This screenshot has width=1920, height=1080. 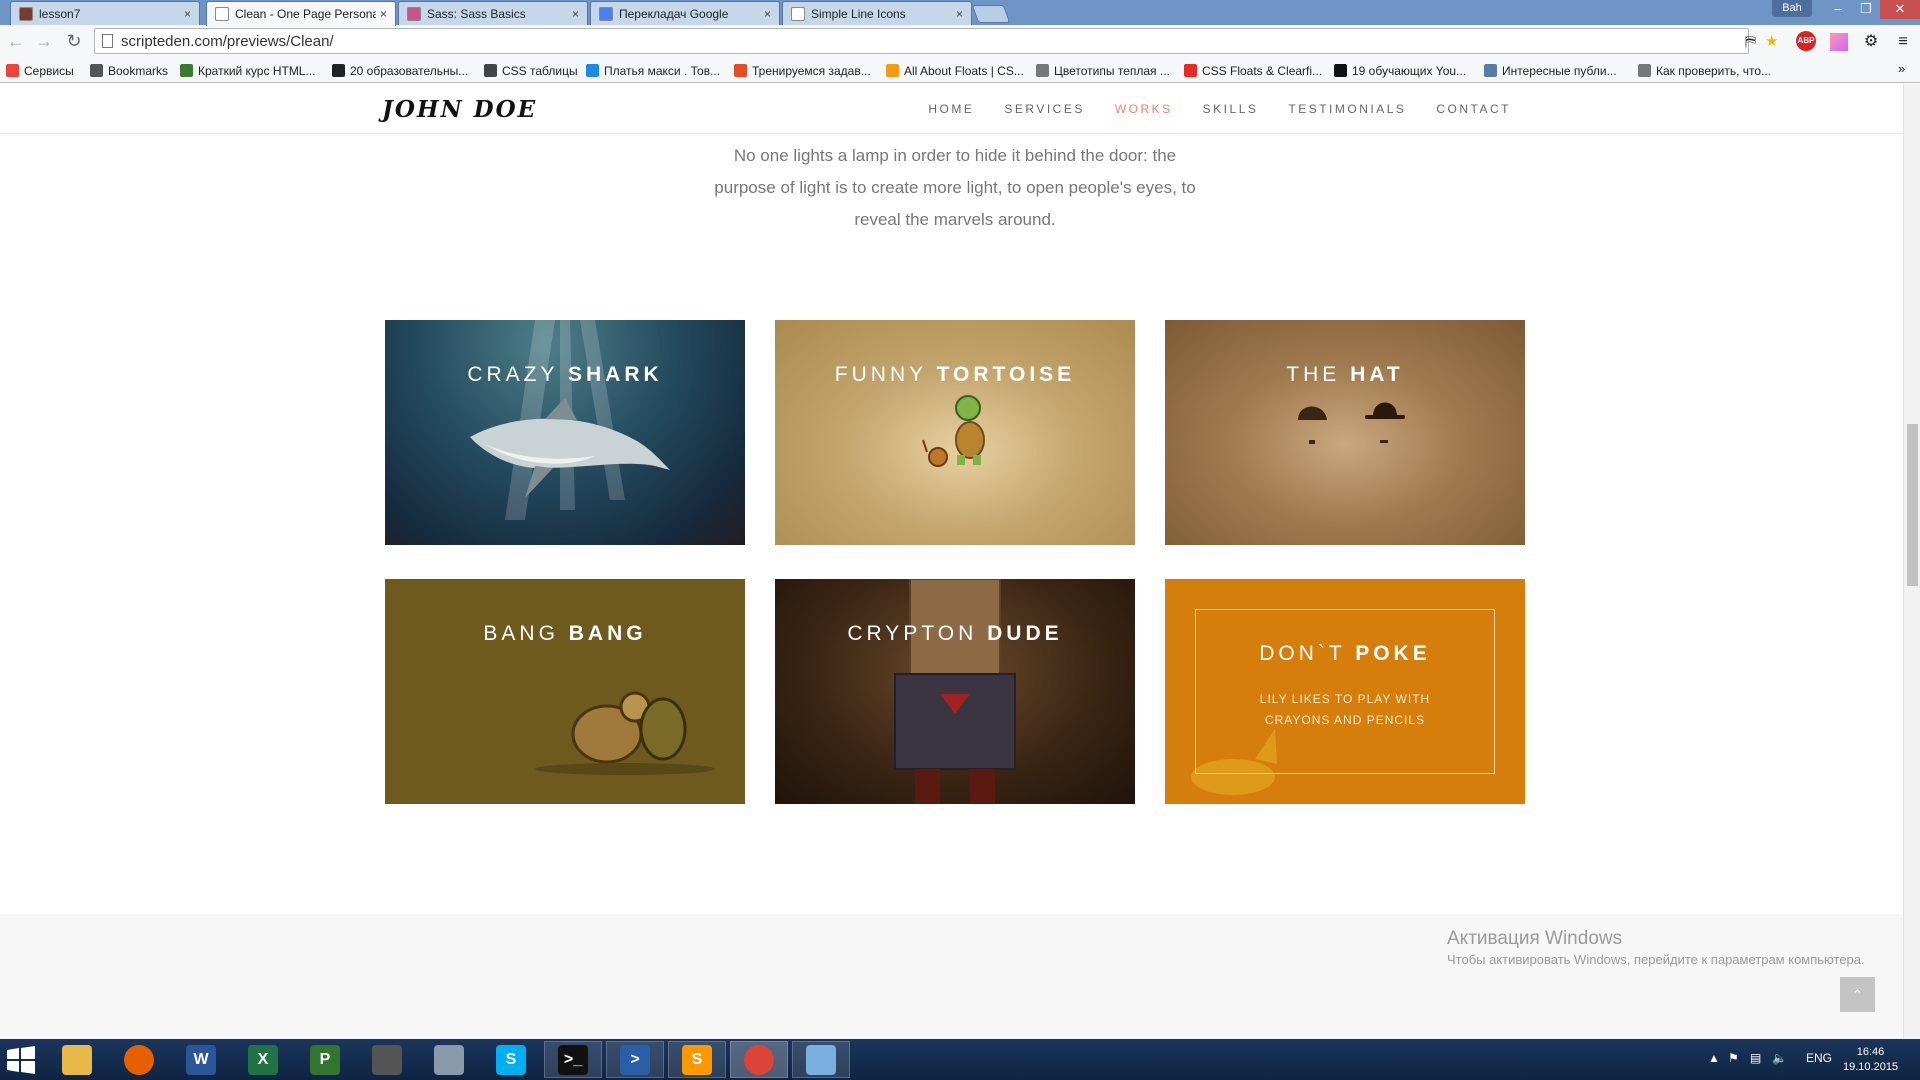 I want to click on nav-link-contact: CONTACT, so click(x=1473, y=109).